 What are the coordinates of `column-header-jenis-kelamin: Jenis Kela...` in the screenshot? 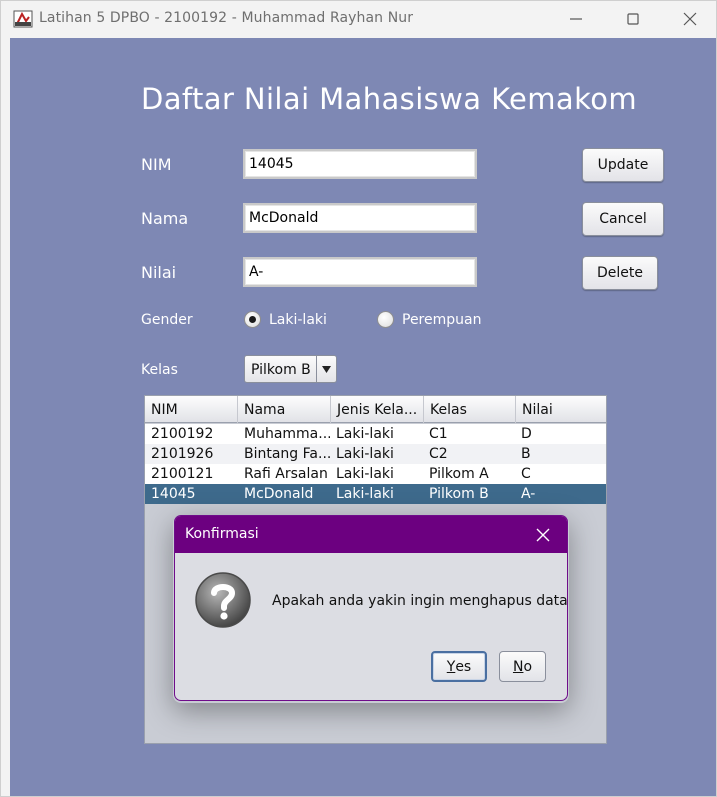 It's located at (377, 409).